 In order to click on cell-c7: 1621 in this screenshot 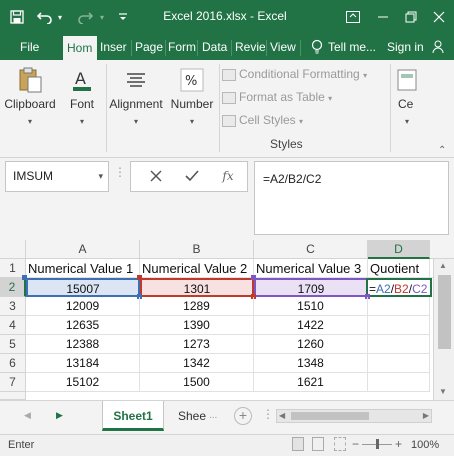, I will do `click(311, 382)`.